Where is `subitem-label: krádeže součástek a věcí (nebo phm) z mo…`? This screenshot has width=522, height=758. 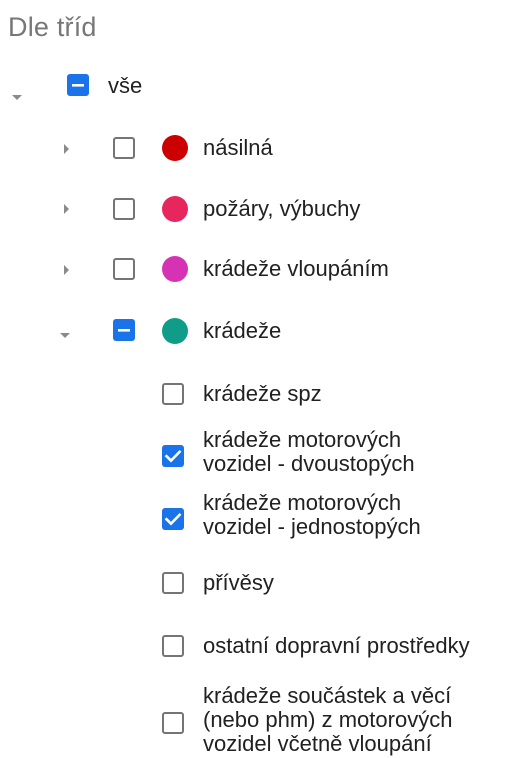 subitem-label: krádeže součástek a věcí (nebo phm) z mo… is located at coordinates (328, 719).